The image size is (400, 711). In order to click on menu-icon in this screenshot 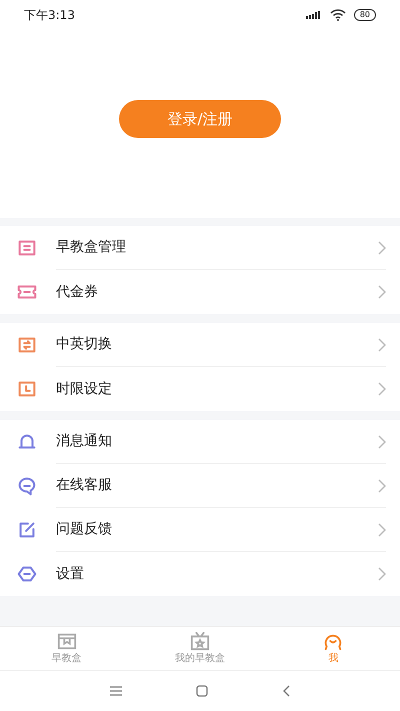, I will do `click(116, 691)`.